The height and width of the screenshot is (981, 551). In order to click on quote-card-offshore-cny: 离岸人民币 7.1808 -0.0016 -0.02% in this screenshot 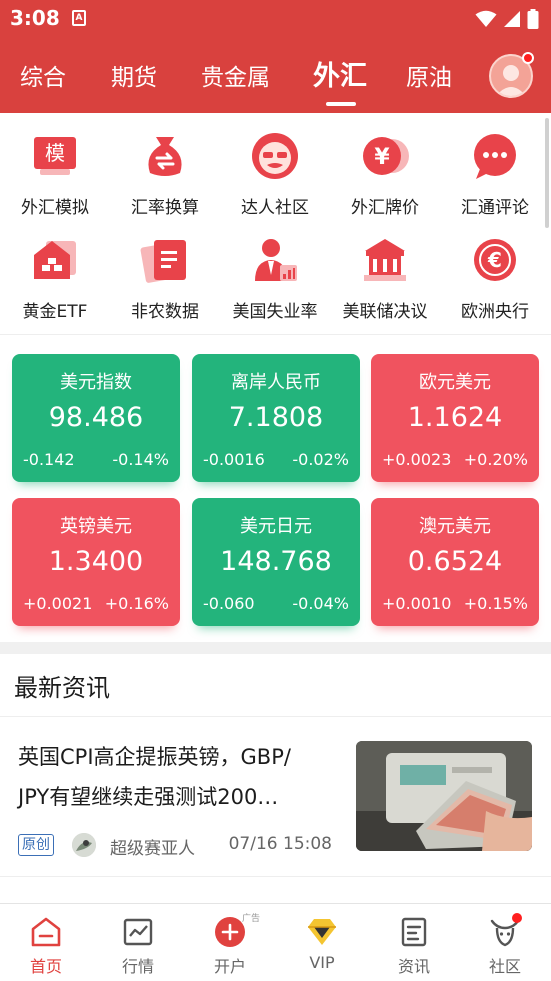, I will do `click(276, 418)`.